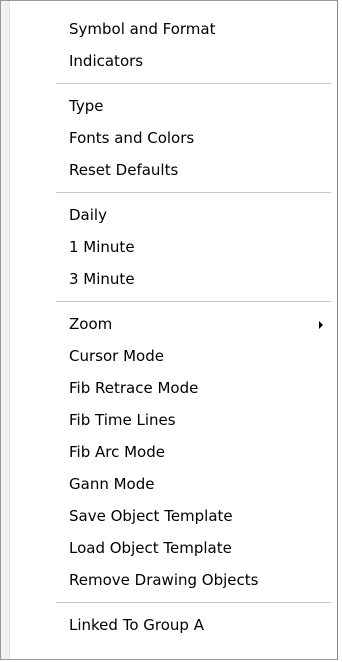  What do you see at coordinates (169, 106) in the screenshot?
I see `menu-item-type: Type` at bounding box center [169, 106].